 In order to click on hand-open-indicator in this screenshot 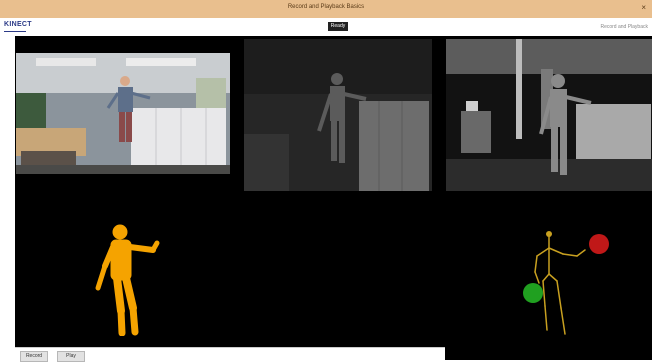, I will do `click(533, 293)`.